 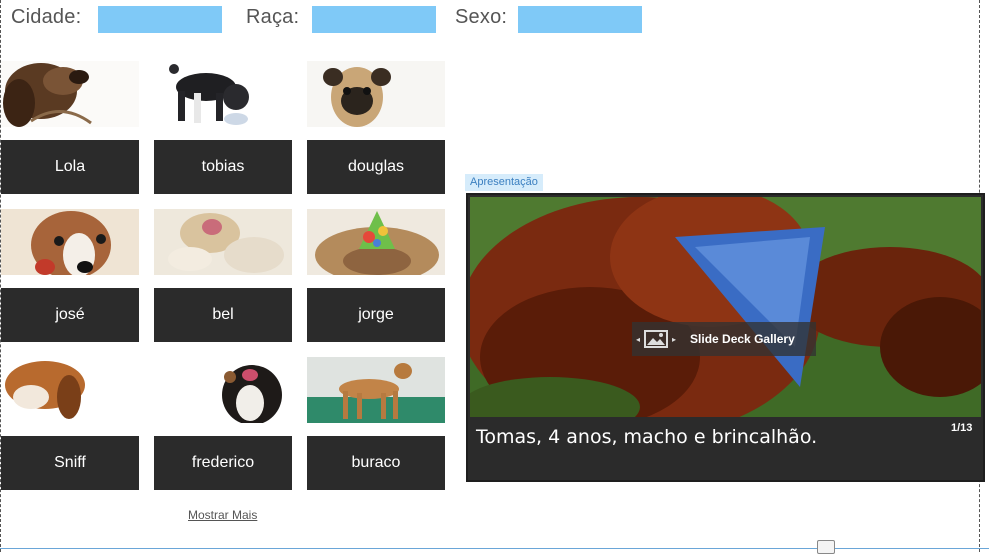 What do you see at coordinates (46, 17) in the screenshot?
I see `city-label: Cidade:` at bounding box center [46, 17].